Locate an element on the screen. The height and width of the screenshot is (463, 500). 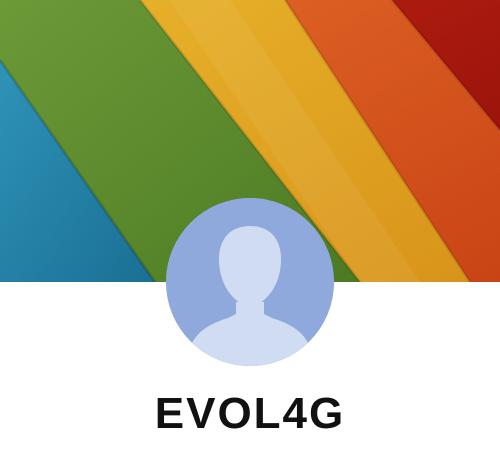
username: EVOL4G is located at coordinates (250, 413).